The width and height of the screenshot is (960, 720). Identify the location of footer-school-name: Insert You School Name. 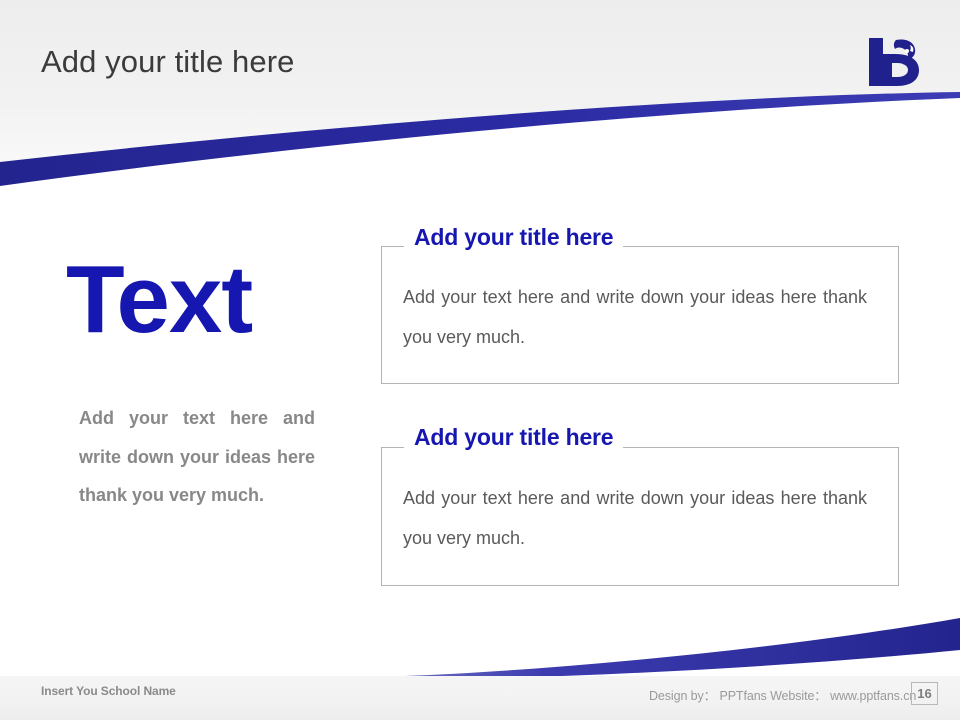
(108, 691).